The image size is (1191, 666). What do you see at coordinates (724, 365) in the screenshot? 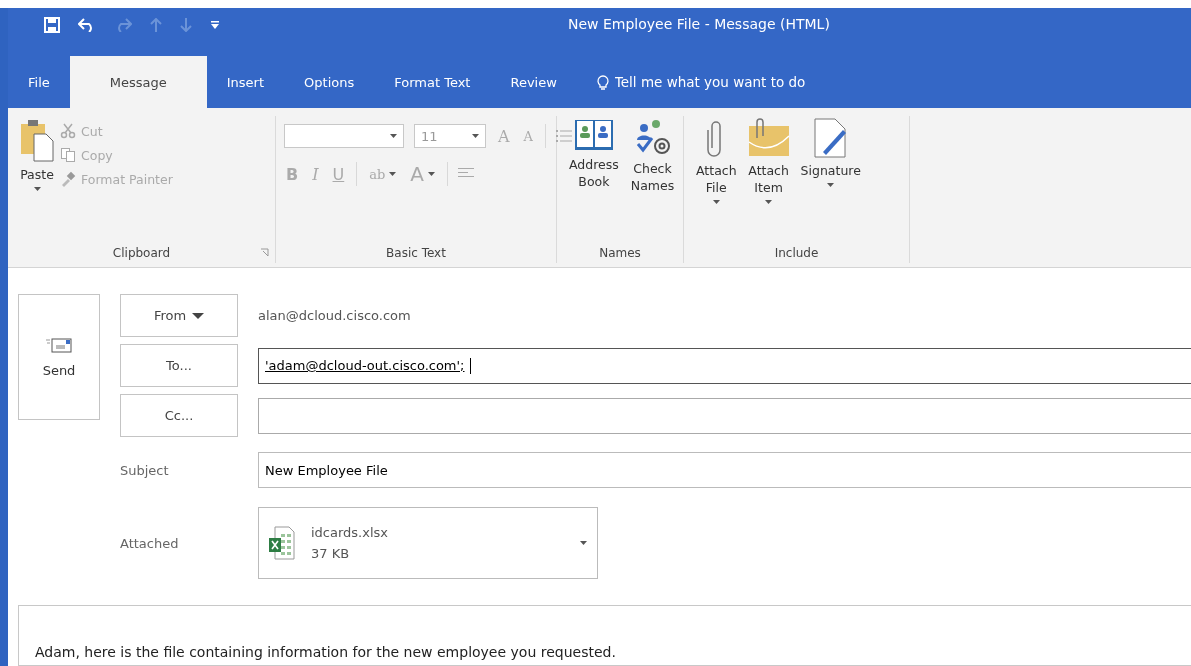
I see `to-field: 'adam@dcloud-out.cisco.com';` at bounding box center [724, 365].